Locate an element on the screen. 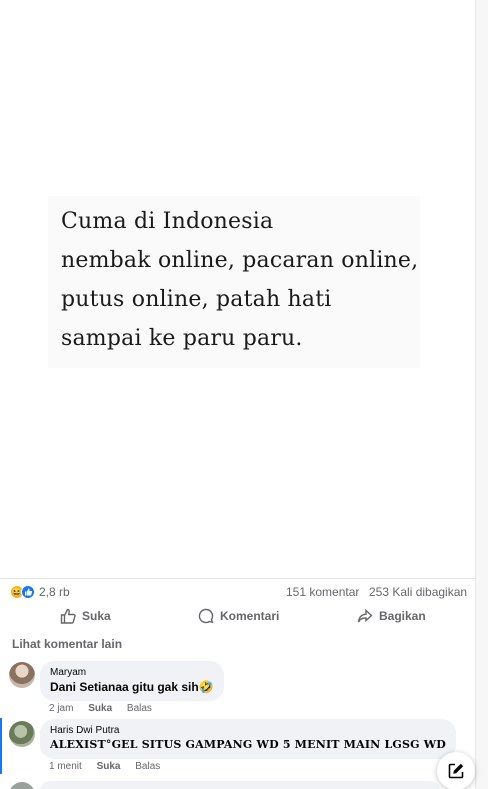  like-label: Suka is located at coordinates (96, 616).